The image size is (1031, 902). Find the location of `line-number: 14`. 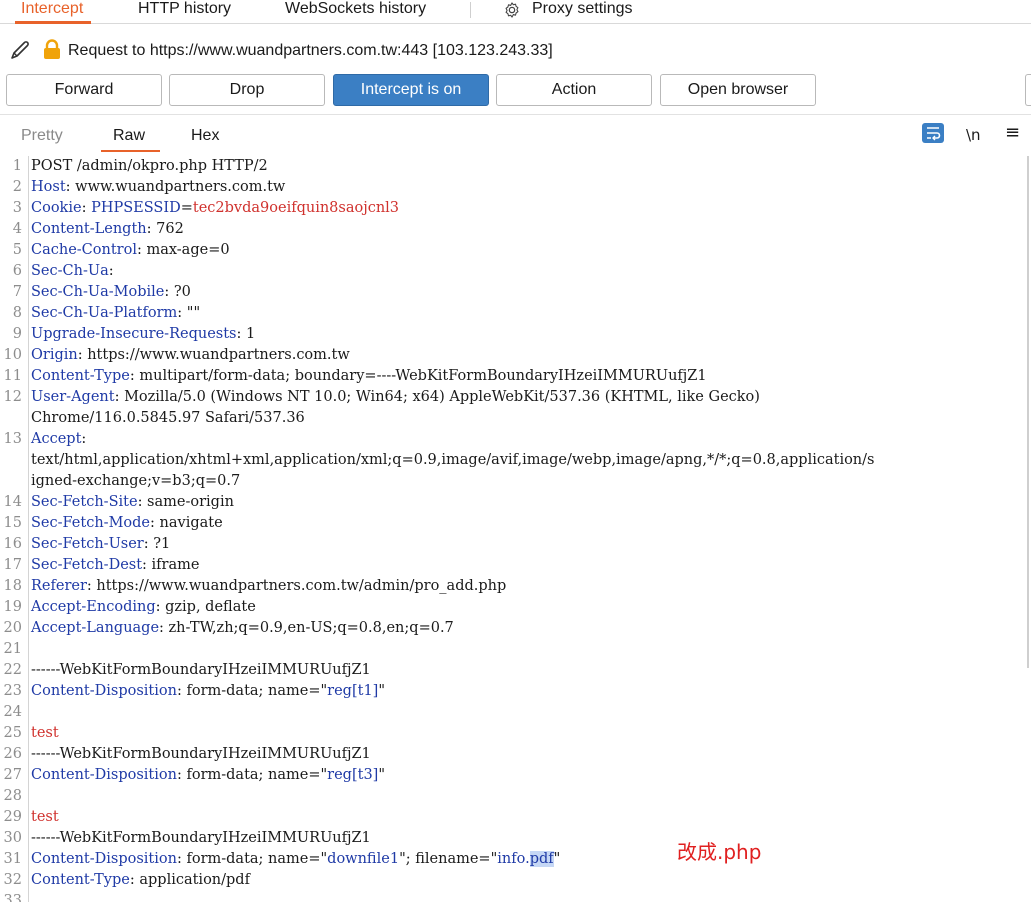

line-number: 14 is located at coordinates (12, 502).